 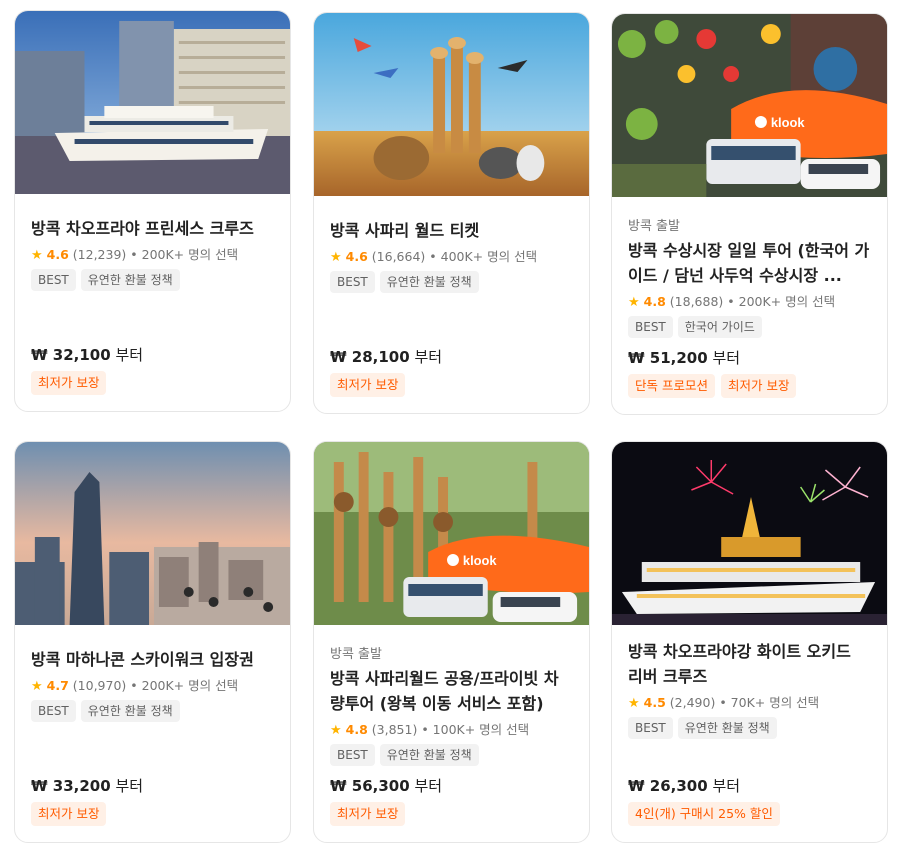 What do you see at coordinates (769, 702) in the screenshot?
I see `booked-count: • 70K+ 명의 선택` at bounding box center [769, 702].